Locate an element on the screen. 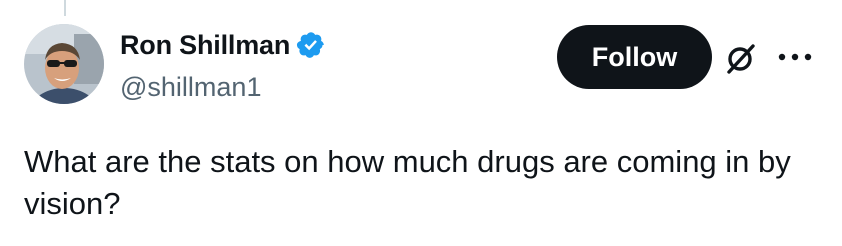 The image size is (842, 246). verified-badge-icon is located at coordinates (311, 45).